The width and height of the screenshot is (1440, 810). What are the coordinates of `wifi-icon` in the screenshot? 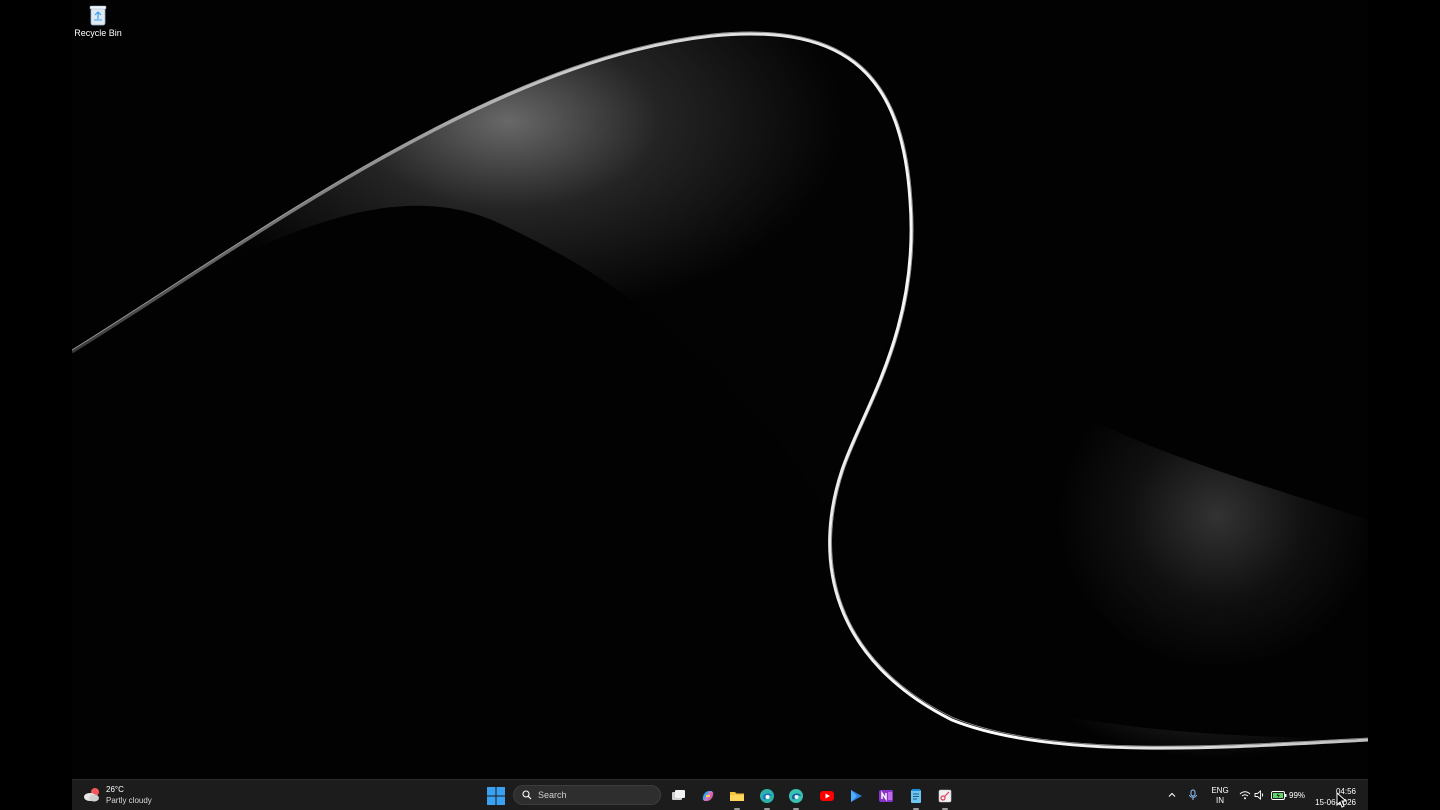 It's located at (1245, 795).